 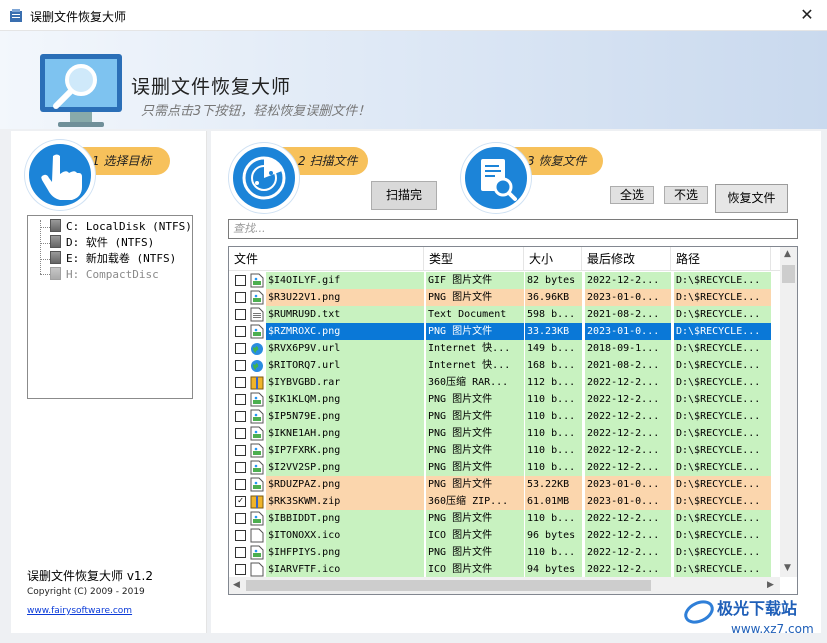 What do you see at coordinates (257, 348) in the screenshot?
I see `internet-shortcut-icon` at bounding box center [257, 348].